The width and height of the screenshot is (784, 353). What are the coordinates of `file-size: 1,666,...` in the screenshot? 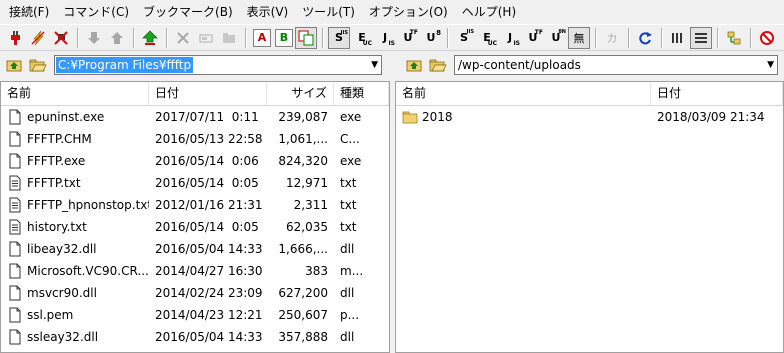 It's located at (303, 249).